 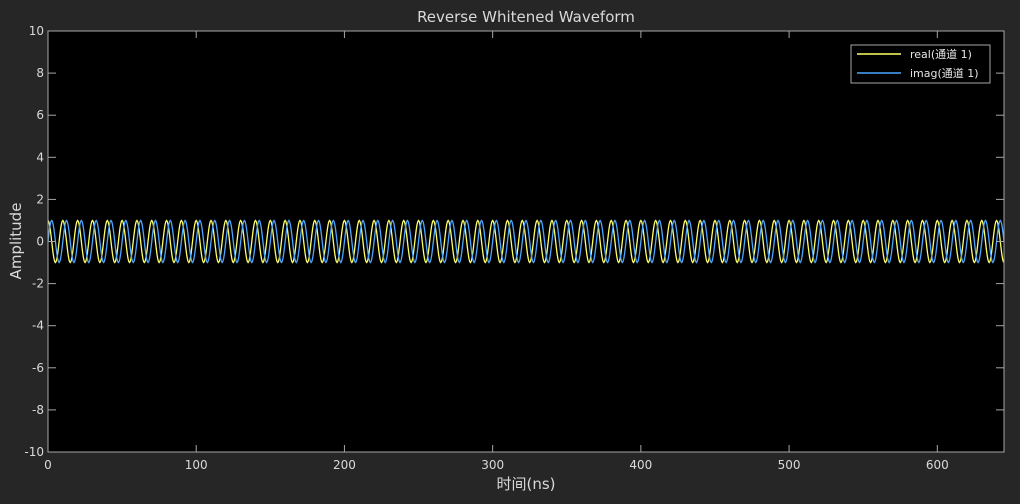 What do you see at coordinates (40, 115) in the screenshot?
I see `y-tick-label: 6` at bounding box center [40, 115].